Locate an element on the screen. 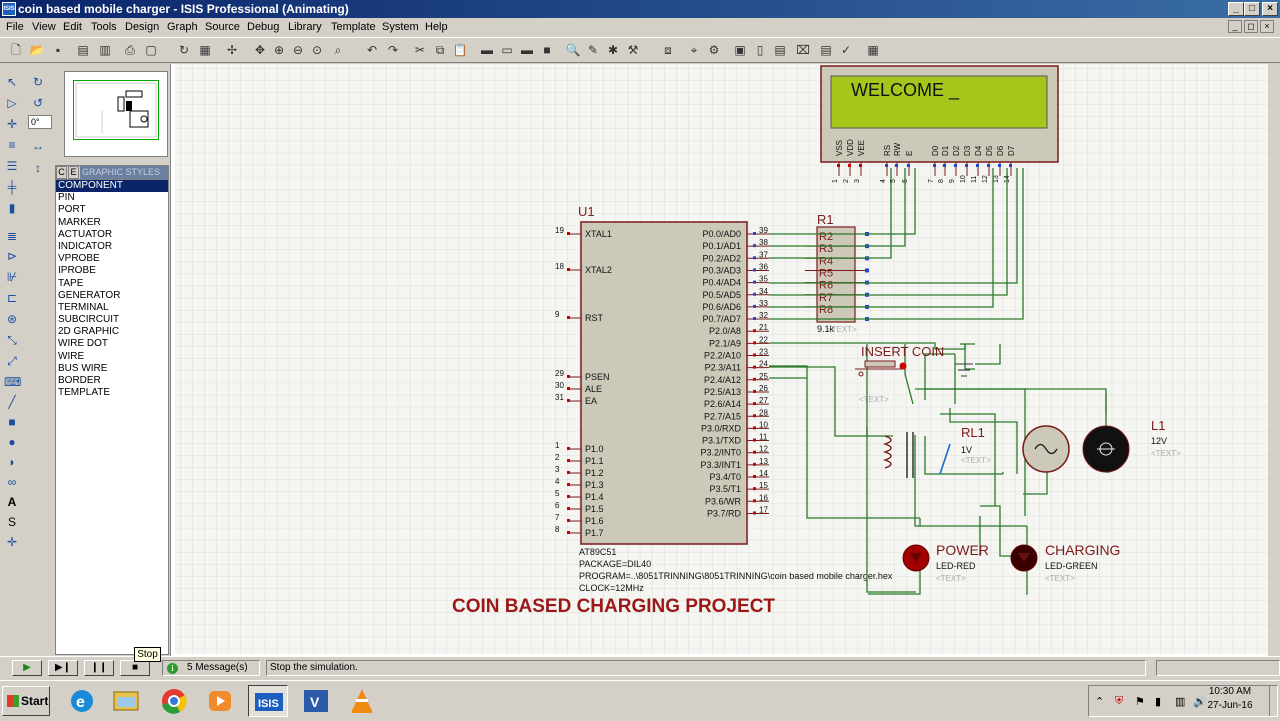 The height and width of the screenshot is (721, 1280). new-file-icon: 🗋 is located at coordinates (16, 50).